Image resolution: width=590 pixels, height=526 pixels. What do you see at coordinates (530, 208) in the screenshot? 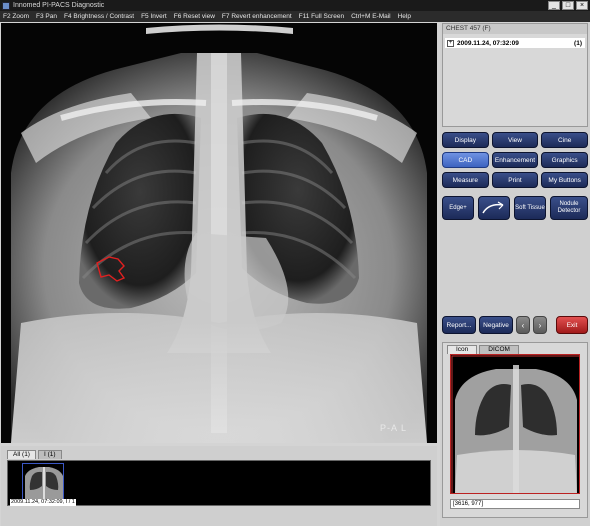
I see `soft-tissue-button: Soft Tissue` at bounding box center [530, 208].